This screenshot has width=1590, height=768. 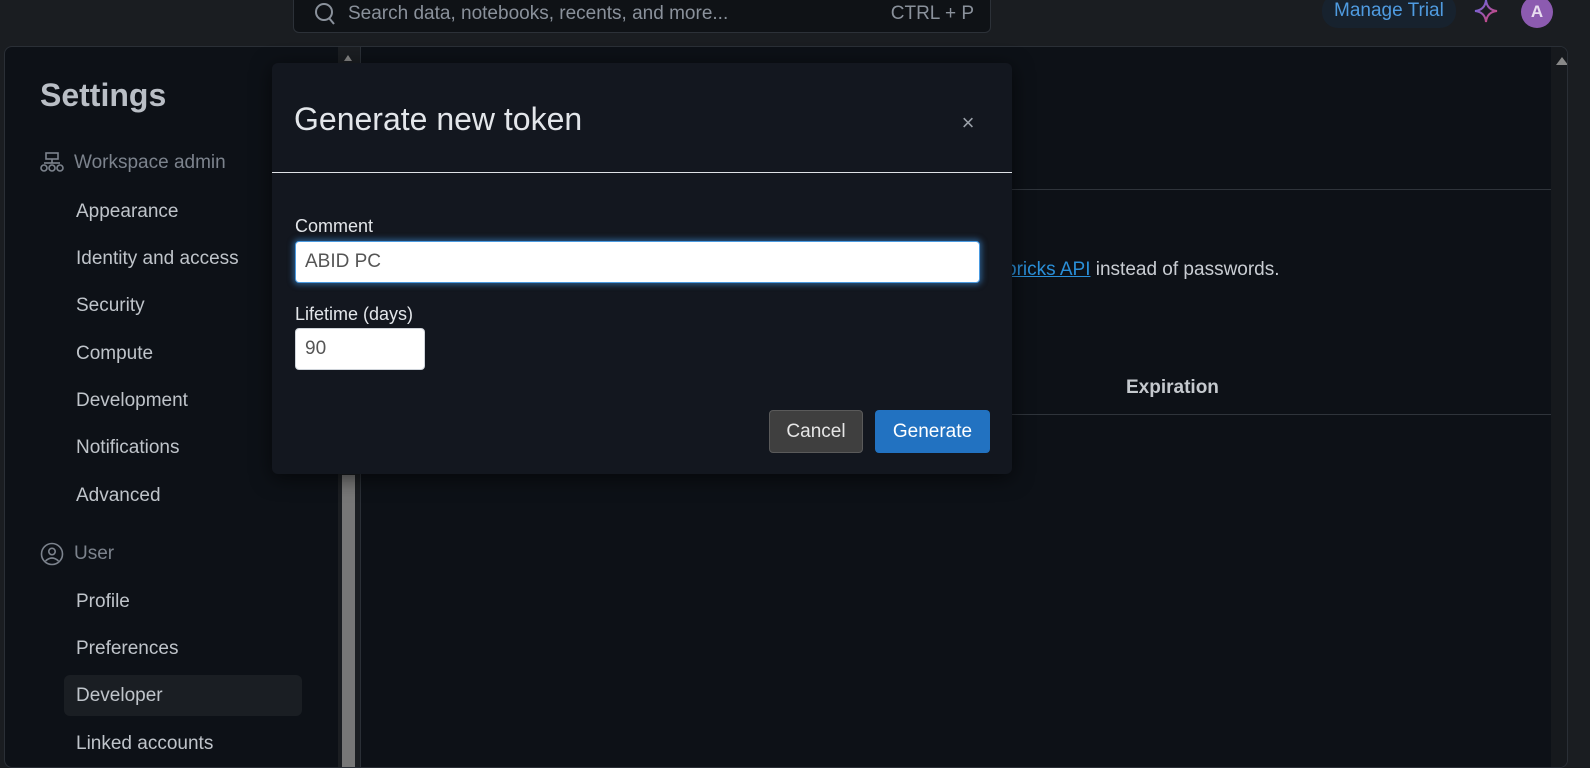 I want to click on sidebar-group-workspace-admin: Workspace admin, so click(x=133, y=163).